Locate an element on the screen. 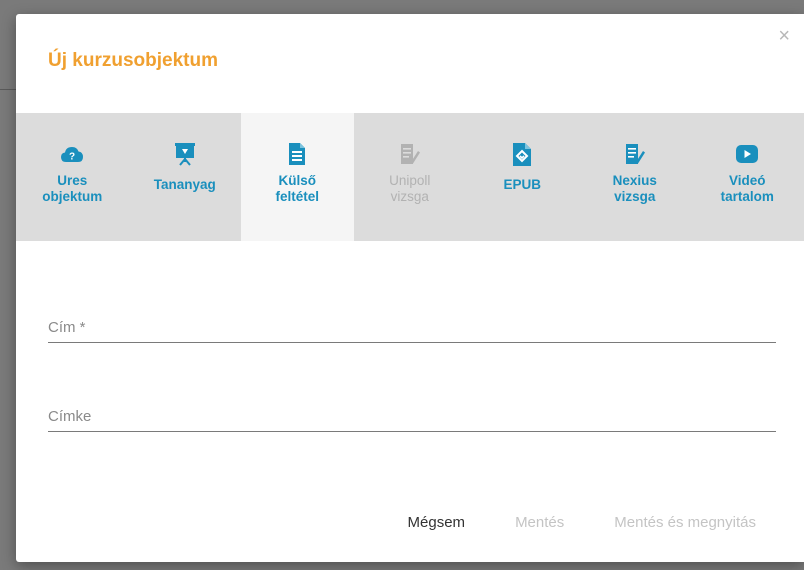  tab-external-condition: Külső feltétel is located at coordinates (297, 177).